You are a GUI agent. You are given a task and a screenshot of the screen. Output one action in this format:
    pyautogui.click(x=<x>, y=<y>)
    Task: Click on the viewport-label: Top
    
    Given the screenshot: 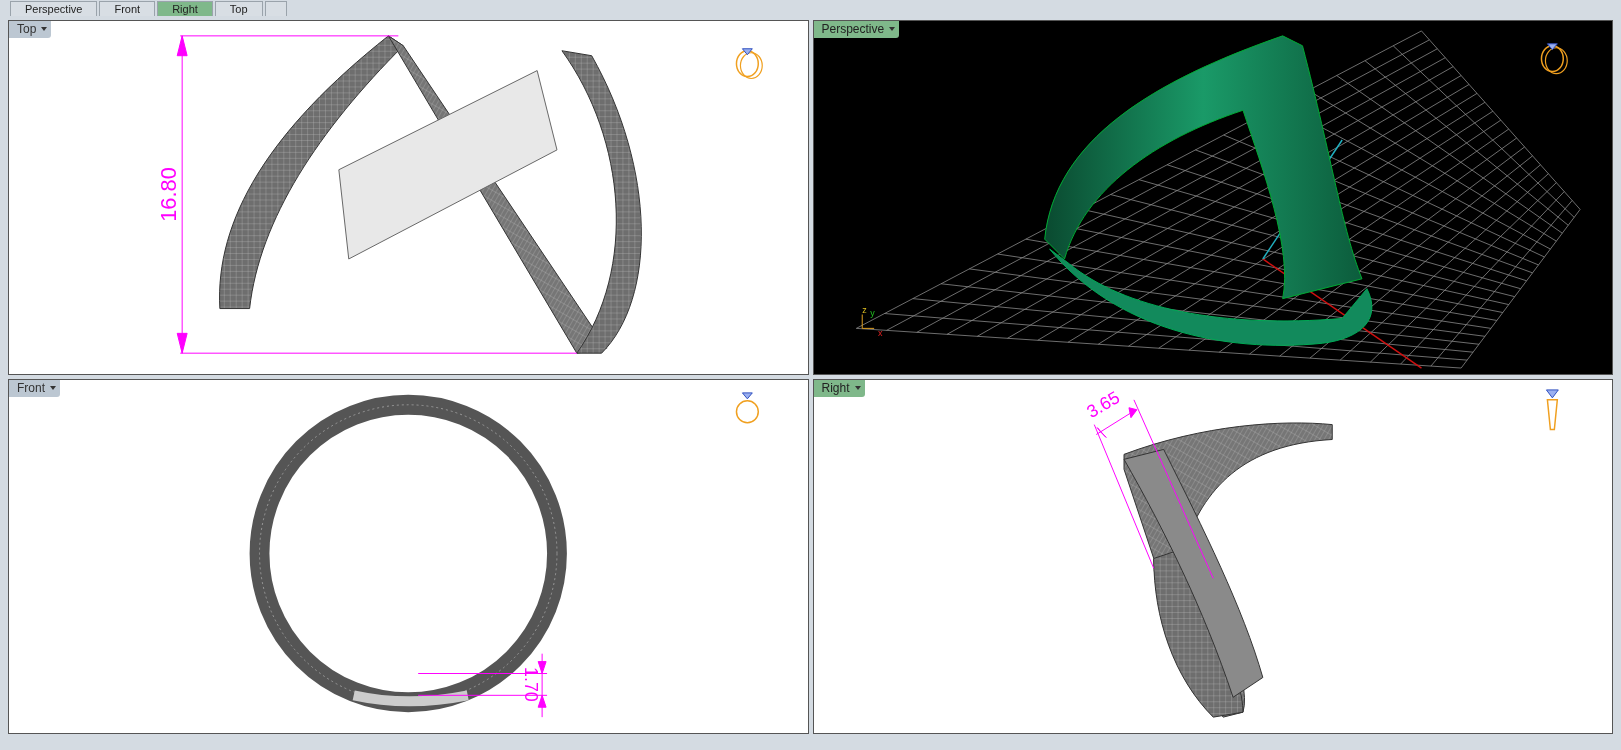 What is the action you would take?
    pyautogui.click(x=30, y=29)
    